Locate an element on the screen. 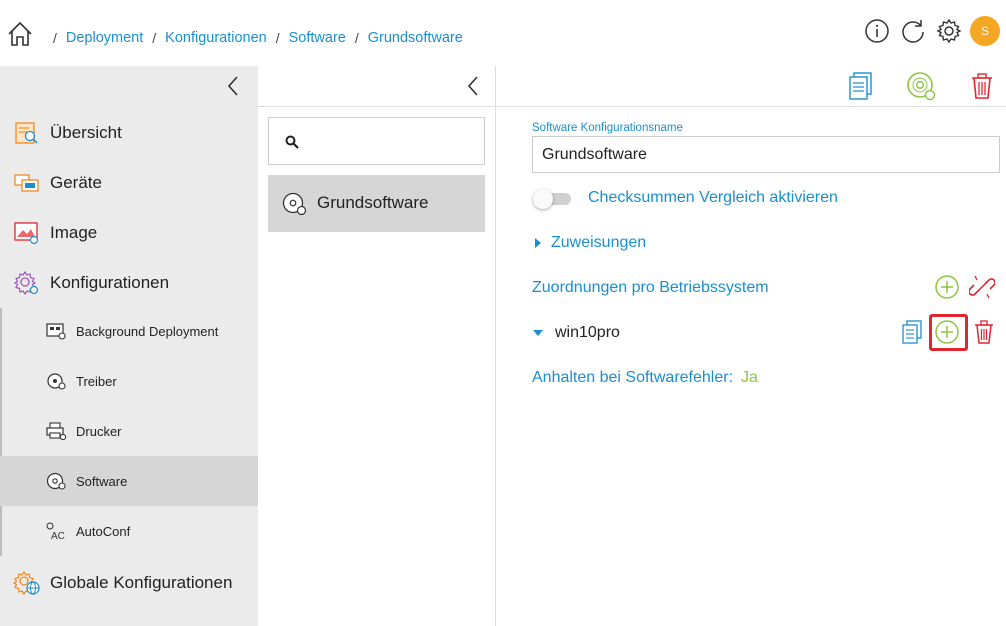 The width and height of the screenshot is (1006, 626). home-icon is located at coordinates (20, 34).